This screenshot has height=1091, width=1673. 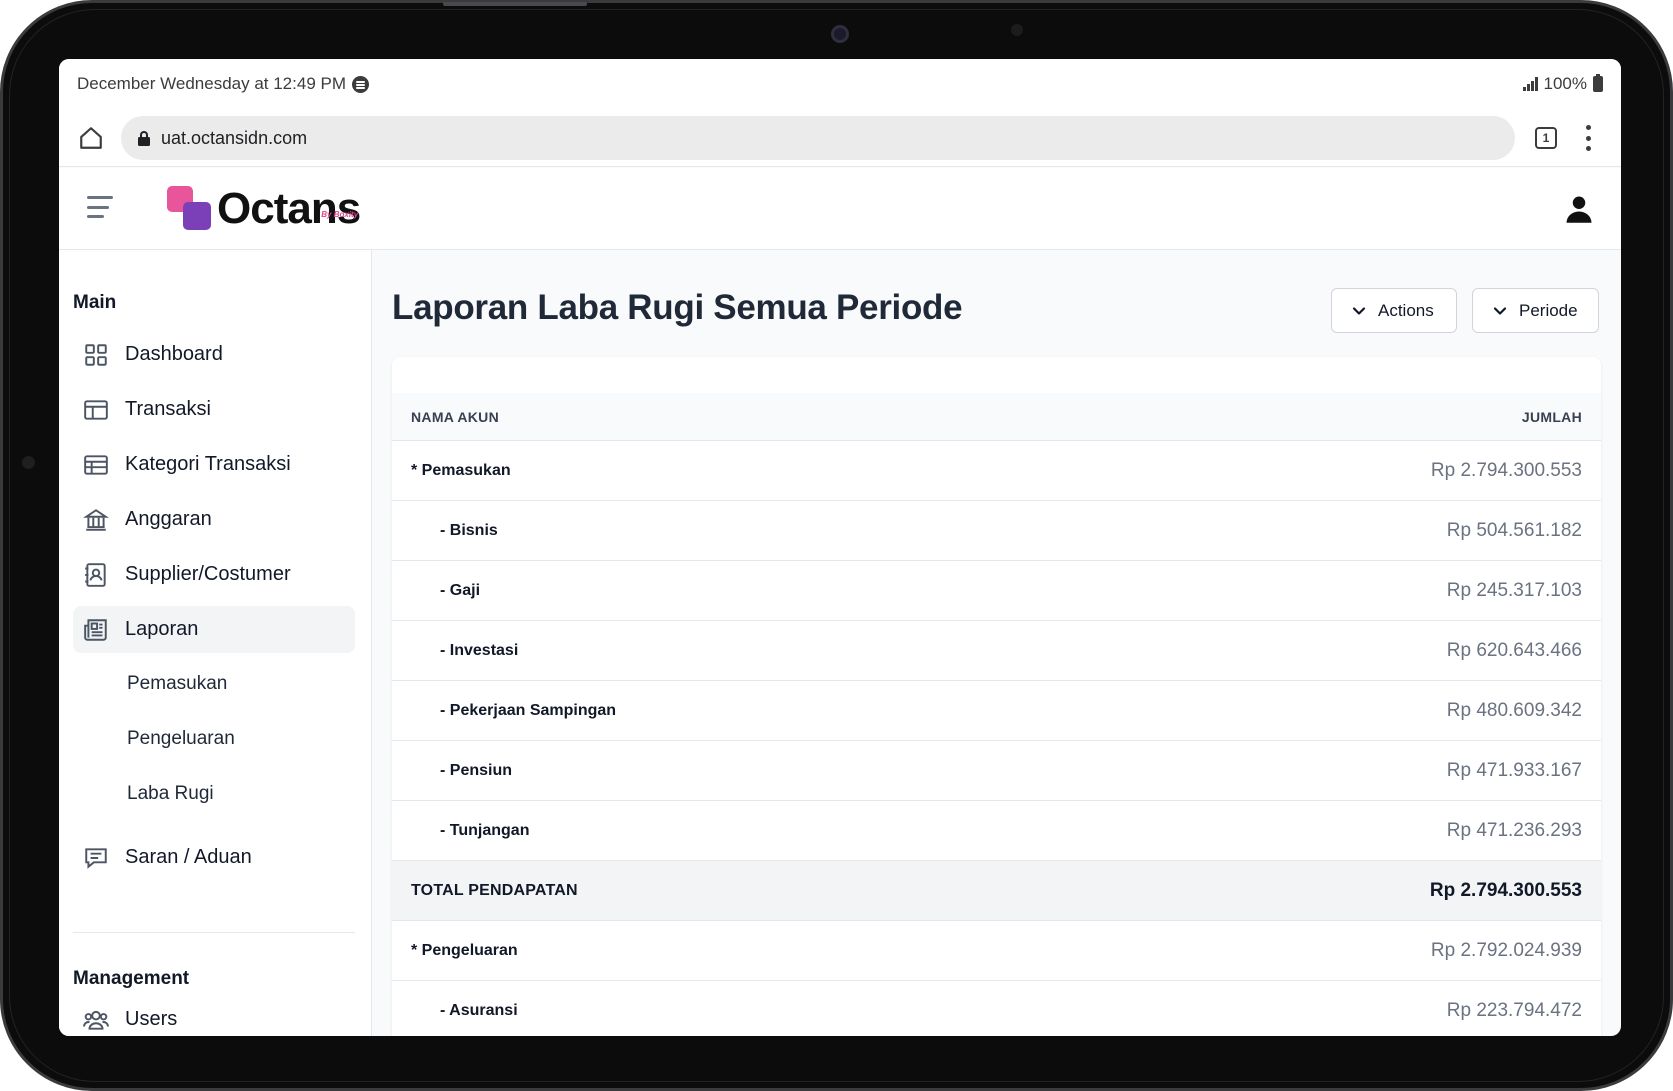 I want to click on sidebar-section-main: Main, so click(x=95, y=302).